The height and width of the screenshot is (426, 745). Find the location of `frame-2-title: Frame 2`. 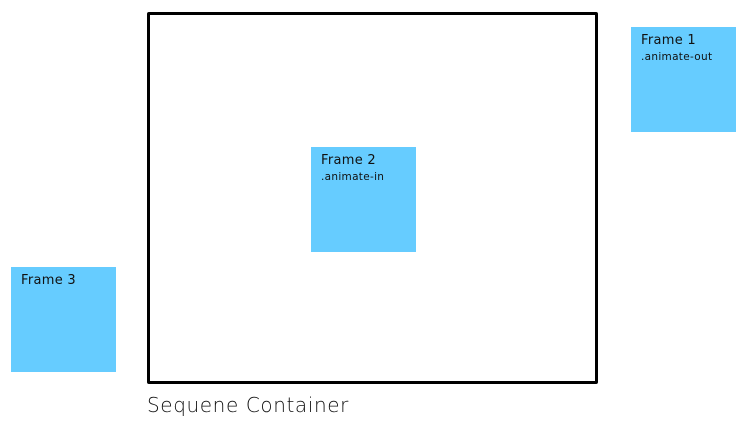

frame-2-title: Frame 2 is located at coordinates (349, 160).